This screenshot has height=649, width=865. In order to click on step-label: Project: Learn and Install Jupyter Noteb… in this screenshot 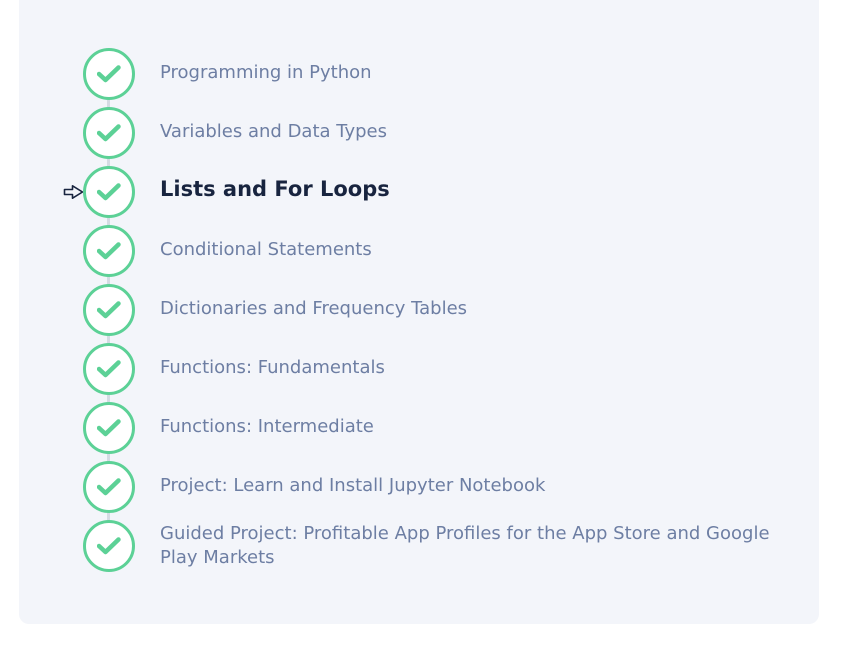, I will do `click(353, 485)`.